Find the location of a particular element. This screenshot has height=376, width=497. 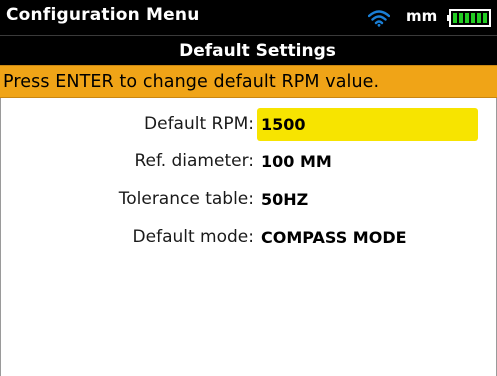

setting-label: Ref. diameter: is located at coordinates (194, 161).